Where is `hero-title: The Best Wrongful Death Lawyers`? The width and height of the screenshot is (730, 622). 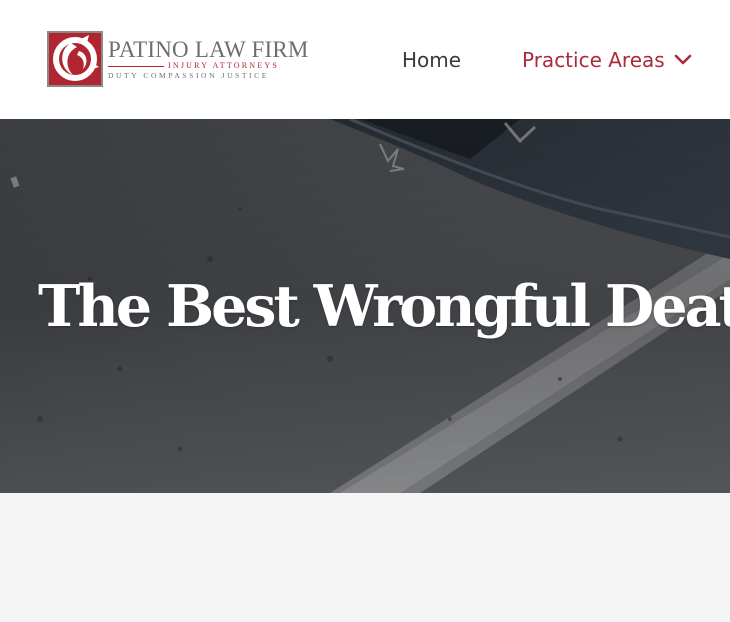 hero-title: The Best Wrongful Death Lawyers is located at coordinates (384, 306).